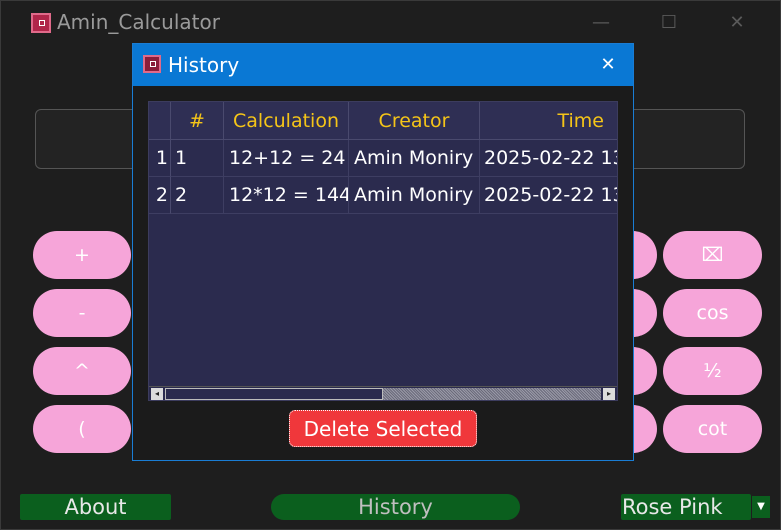 Image resolution: width=781 pixels, height=530 pixels. I want to click on table-cell: 1, so click(197, 158).